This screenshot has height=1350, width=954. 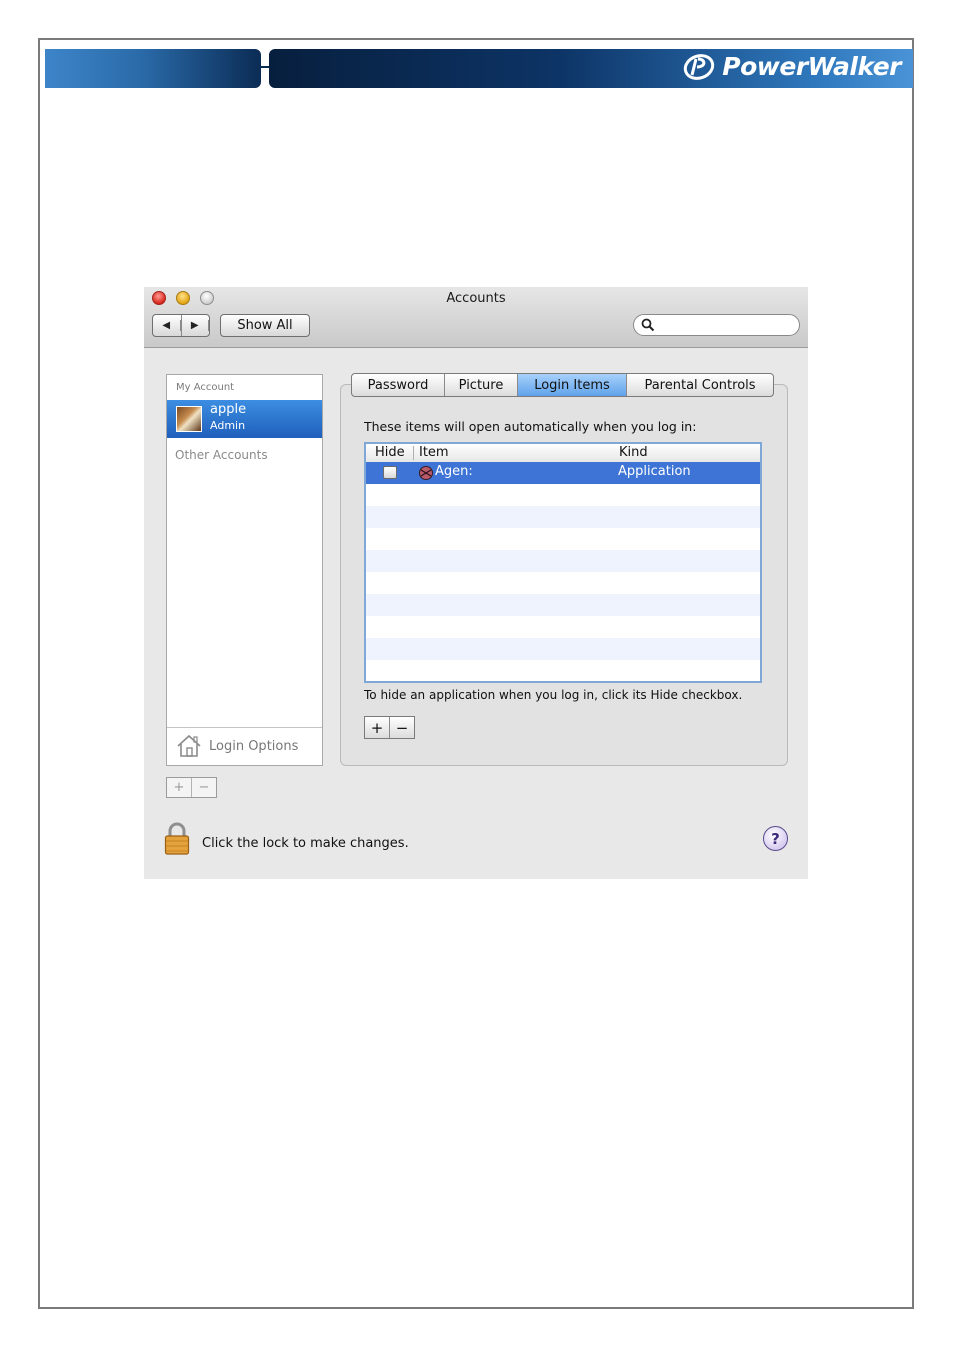 What do you see at coordinates (426, 473) in the screenshot?
I see `application-icon` at bounding box center [426, 473].